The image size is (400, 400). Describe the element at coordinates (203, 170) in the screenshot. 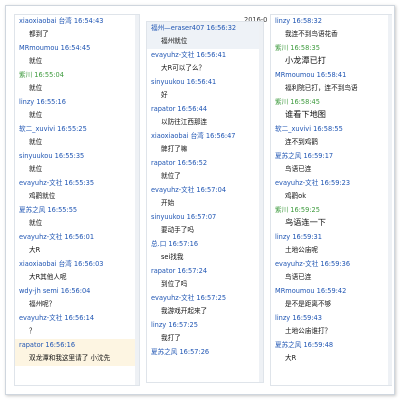

I see `chat-message: rapator 16:56:52 就位了` at that location.